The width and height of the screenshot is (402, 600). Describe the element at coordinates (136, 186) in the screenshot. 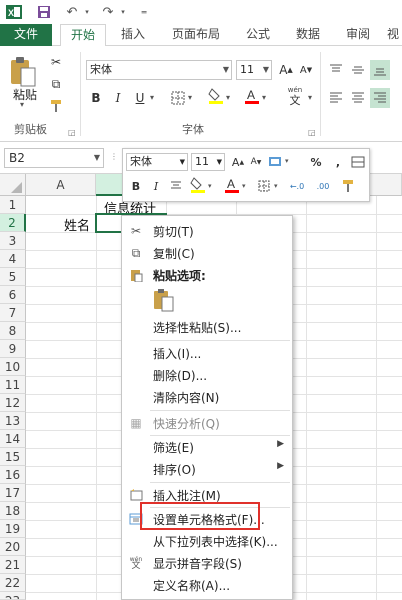

I see `mini-bold-icon: B` at that location.